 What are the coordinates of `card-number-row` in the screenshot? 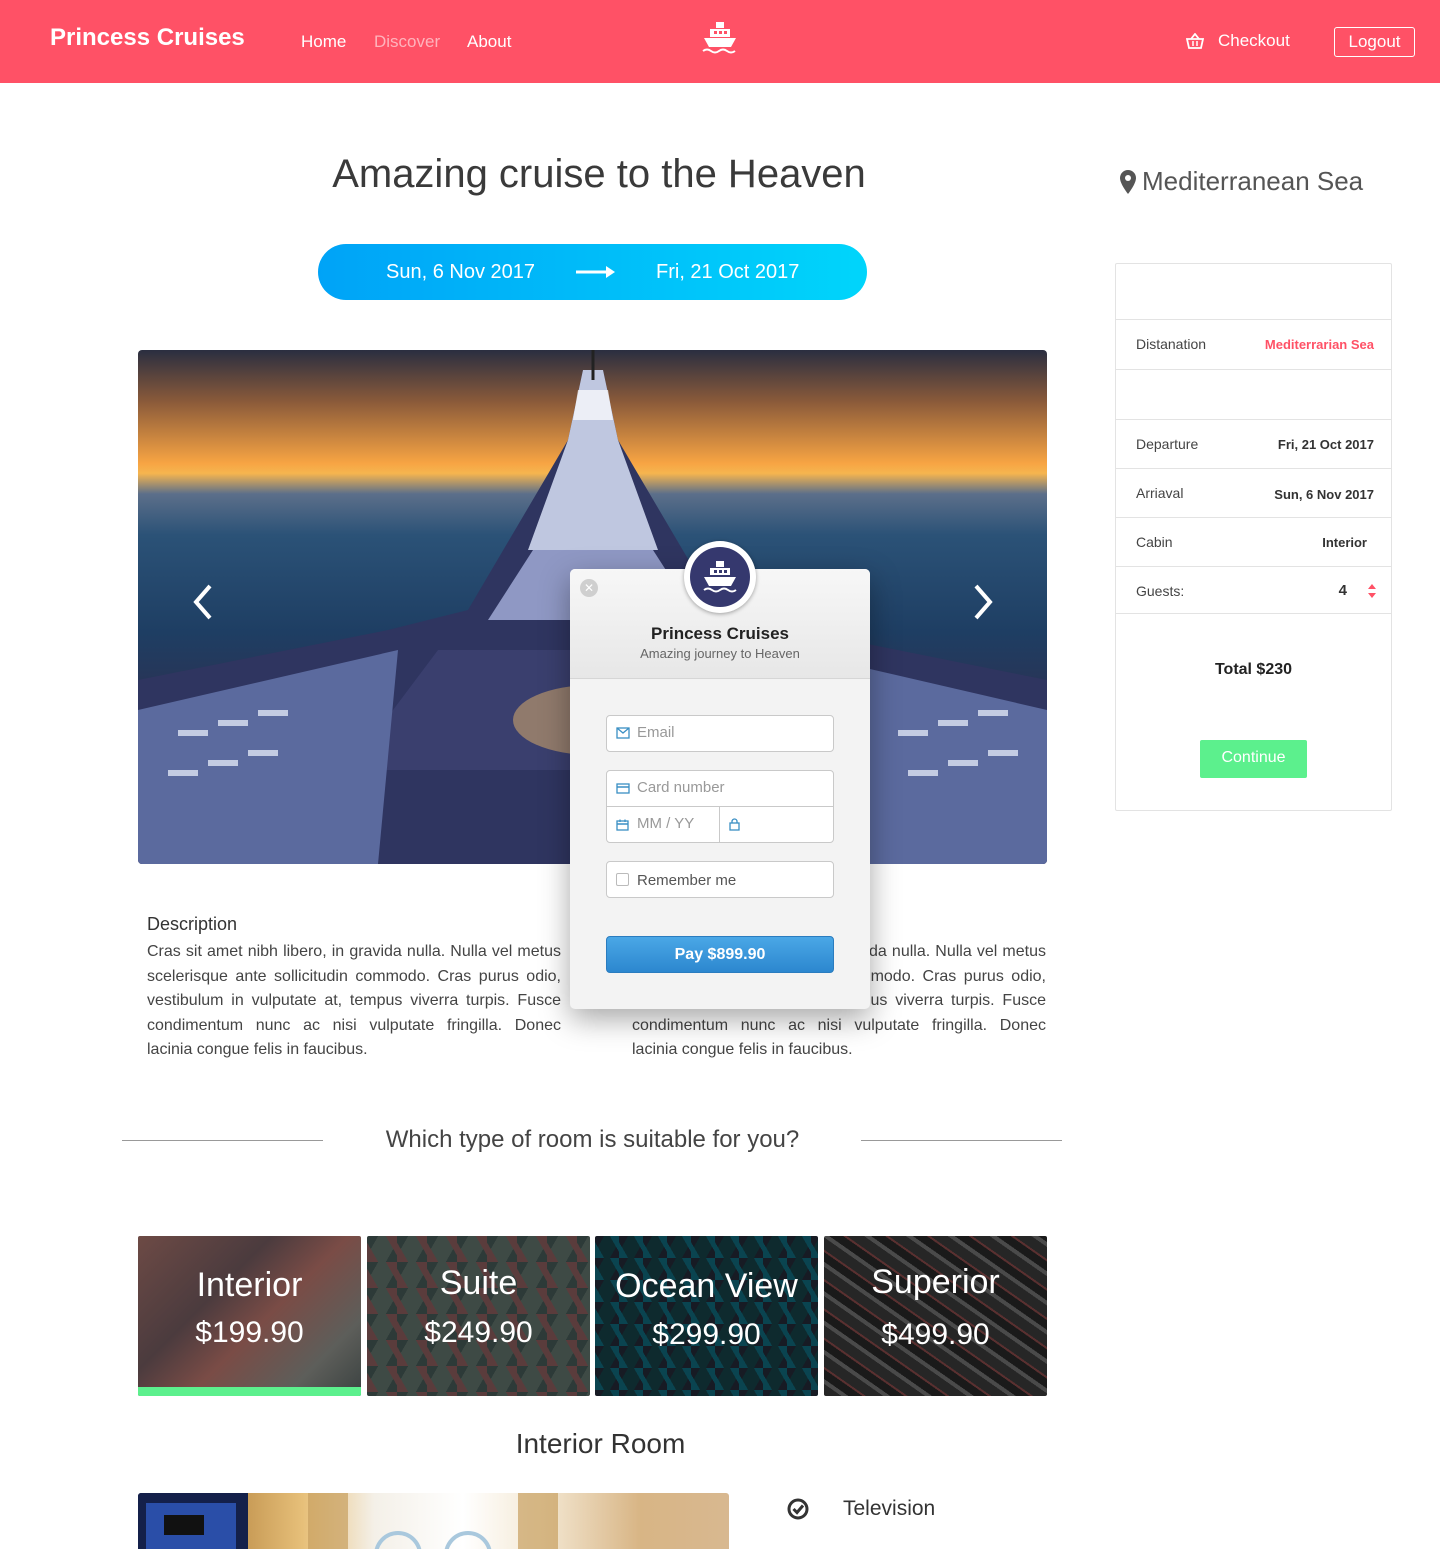 It's located at (720, 789).